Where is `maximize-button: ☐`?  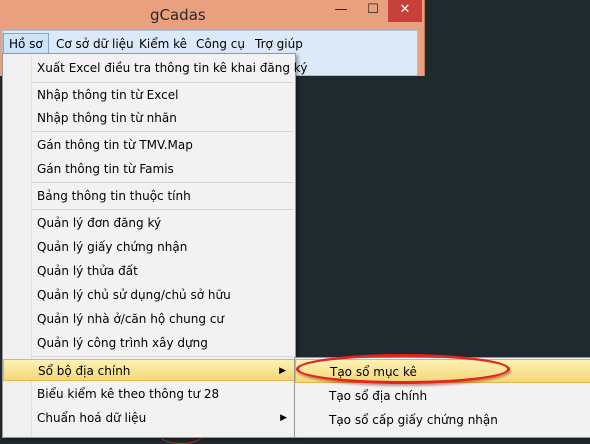 maximize-button: ☐ is located at coordinates (373, 11).